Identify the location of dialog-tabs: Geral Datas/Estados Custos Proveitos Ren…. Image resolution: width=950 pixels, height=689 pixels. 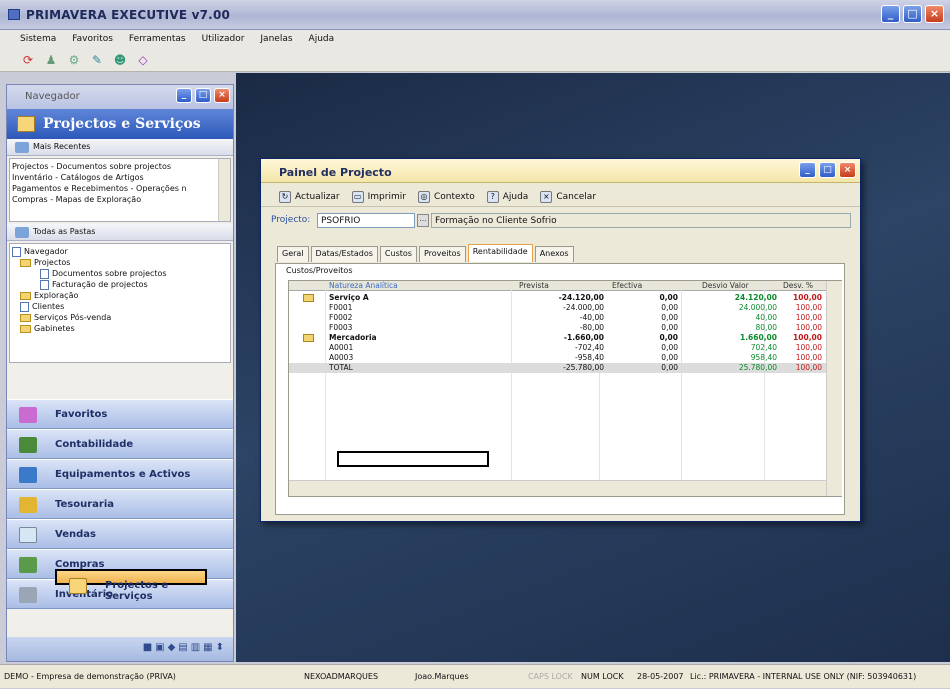
(425, 253).